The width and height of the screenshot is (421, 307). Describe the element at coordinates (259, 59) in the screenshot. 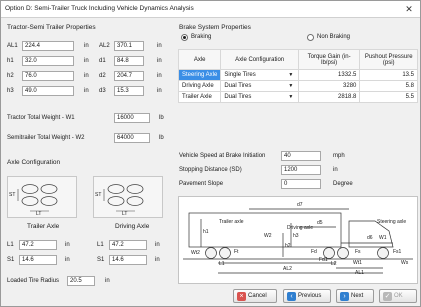

I see `col-axle-config: Axle Configuration` at that location.